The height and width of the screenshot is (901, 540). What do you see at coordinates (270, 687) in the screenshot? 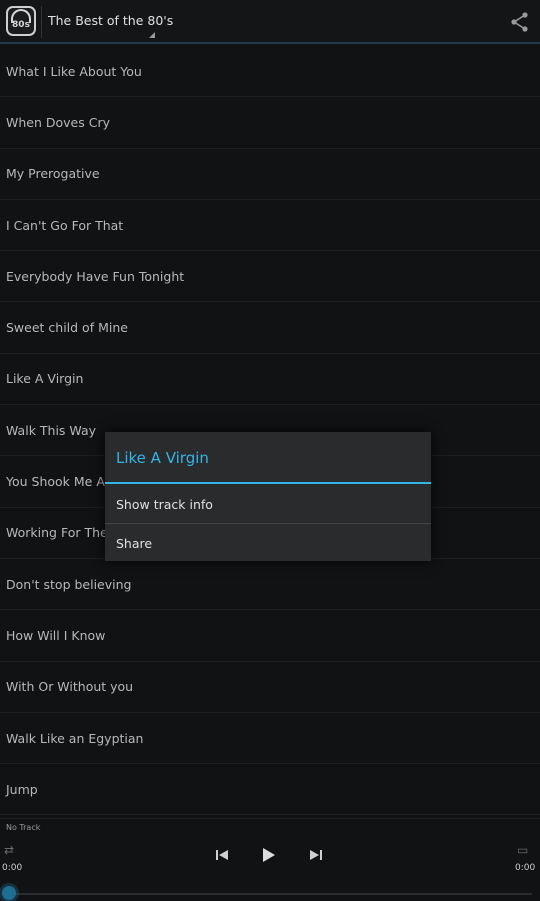
I see `track-row: With Or Without you` at bounding box center [270, 687].